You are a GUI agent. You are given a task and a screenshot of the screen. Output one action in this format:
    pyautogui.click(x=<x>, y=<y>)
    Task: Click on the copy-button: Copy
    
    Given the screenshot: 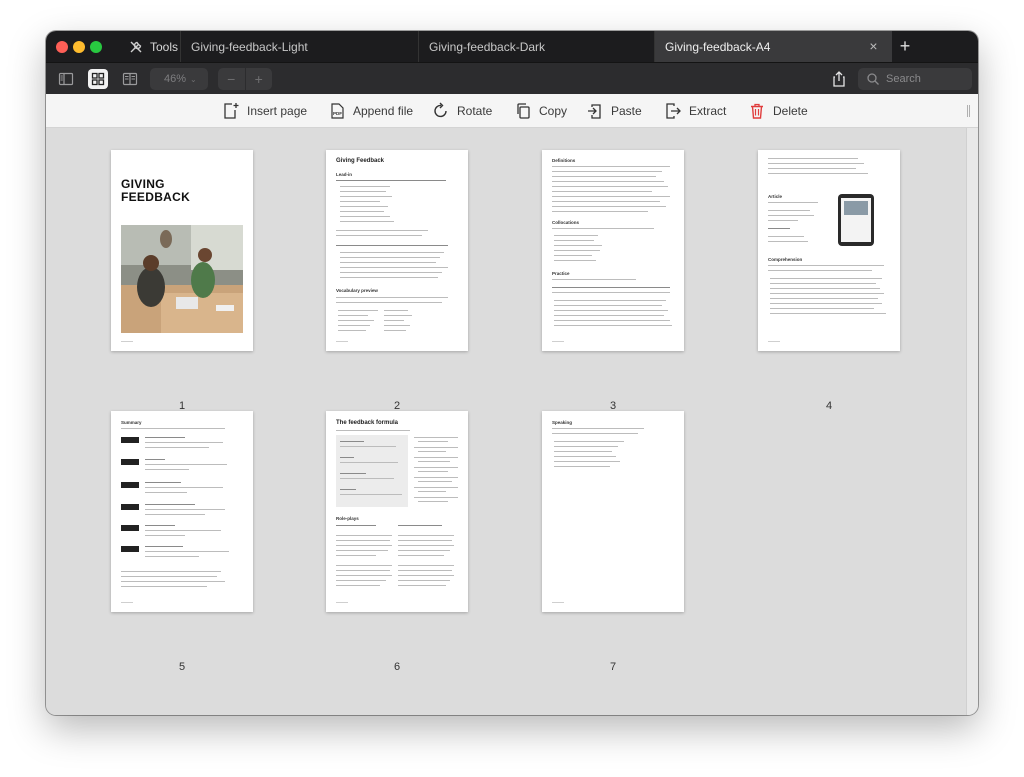 What is the action you would take?
    pyautogui.click(x=540, y=111)
    